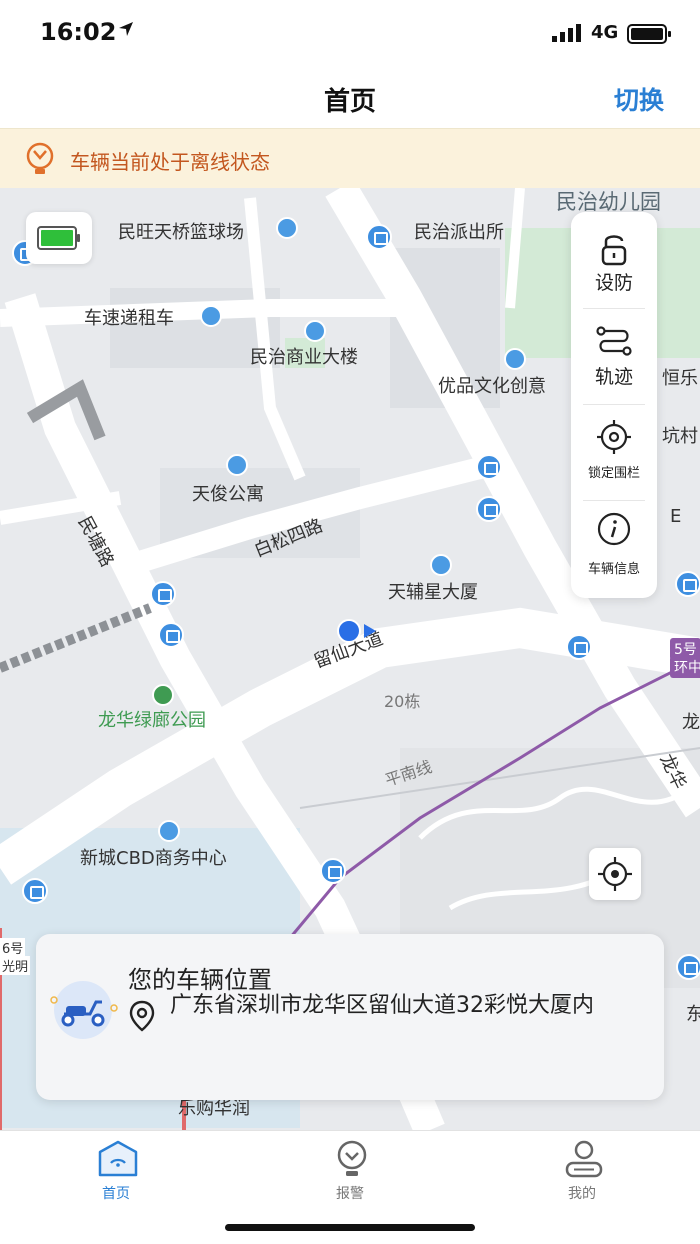 The image size is (700, 1244). What do you see at coordinates (163, 695) in the screenshot?
I see `park-icon` at bounding box center [163, 695].